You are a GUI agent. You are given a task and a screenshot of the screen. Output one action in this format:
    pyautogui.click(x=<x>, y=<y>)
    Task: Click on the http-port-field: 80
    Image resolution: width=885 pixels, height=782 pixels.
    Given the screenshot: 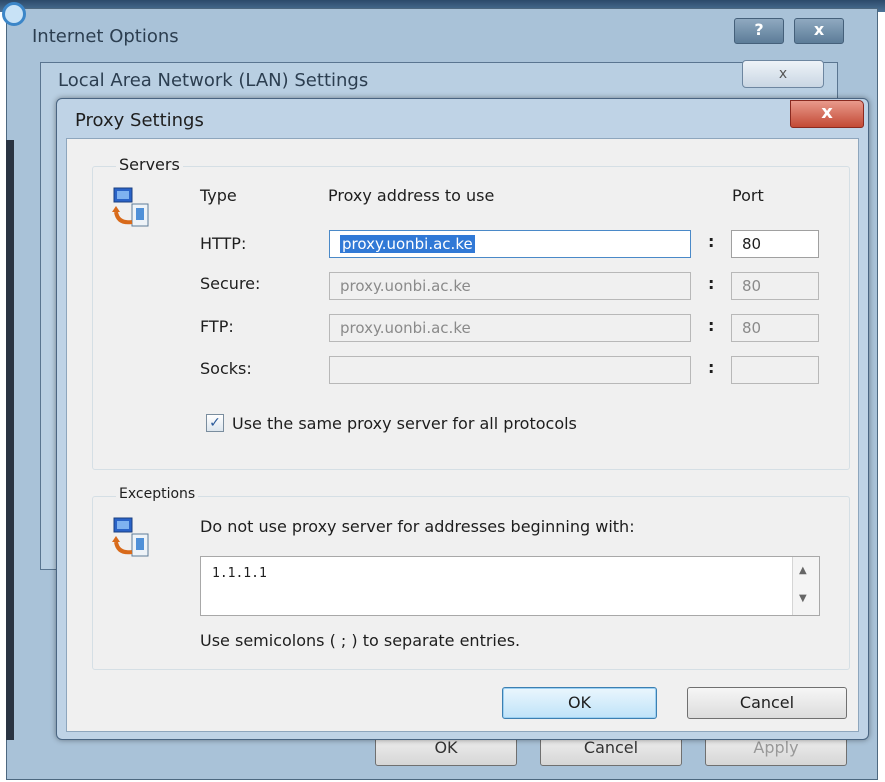 What is the action you would take?
    pyautogui.click(x=775, y=244)
    